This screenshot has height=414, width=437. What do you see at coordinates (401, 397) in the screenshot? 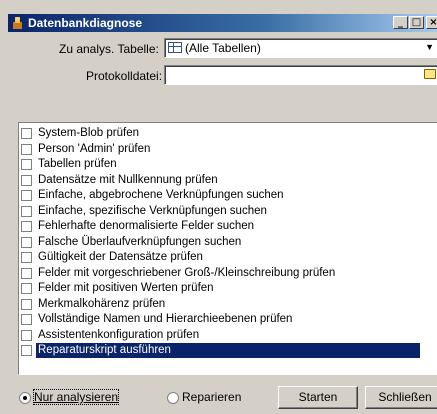
I see `close-dialog-button: Schließen` at bounding box center [401, 397].